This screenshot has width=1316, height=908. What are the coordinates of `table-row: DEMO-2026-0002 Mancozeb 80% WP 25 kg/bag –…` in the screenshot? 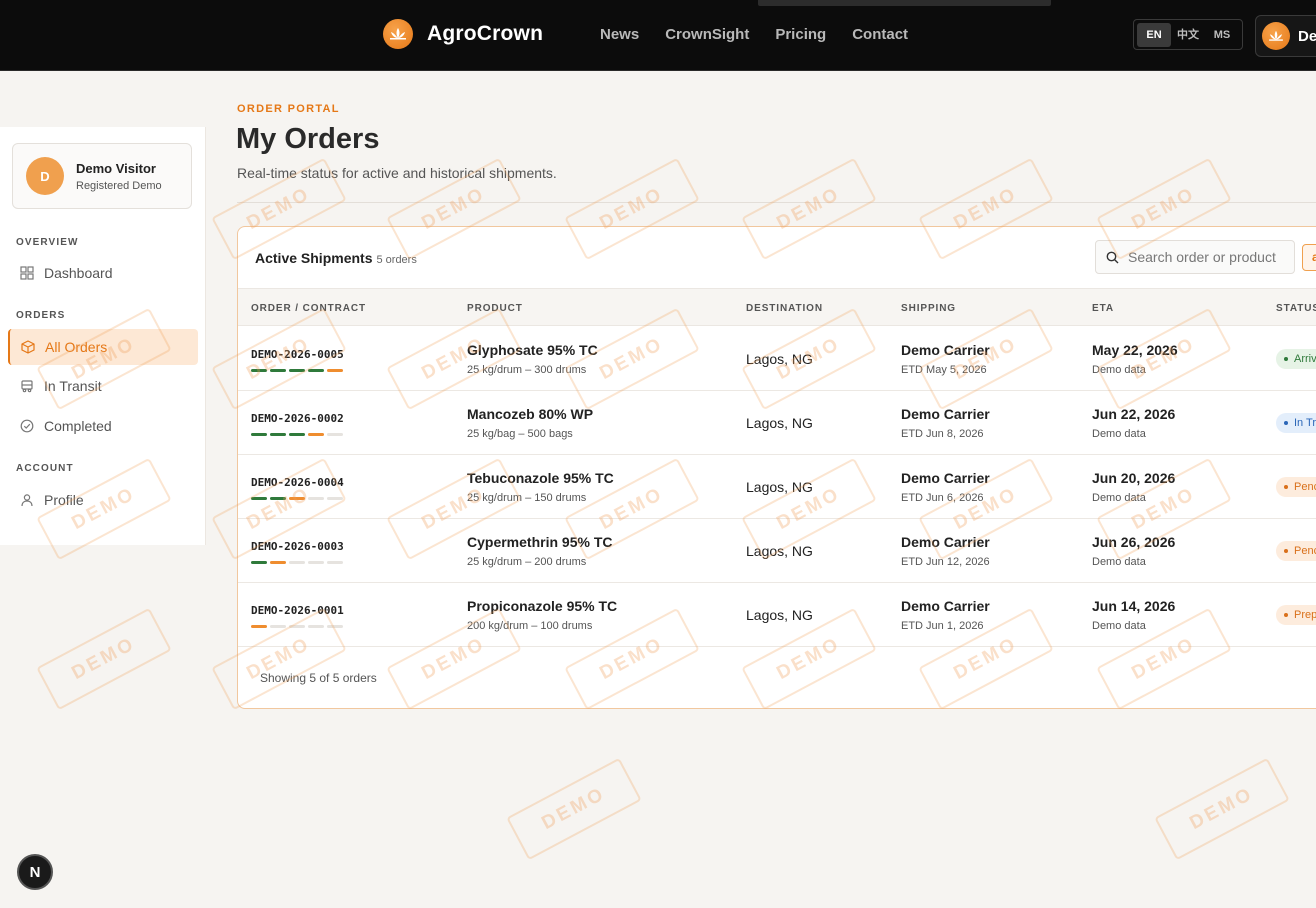 It's located at (777, 423).